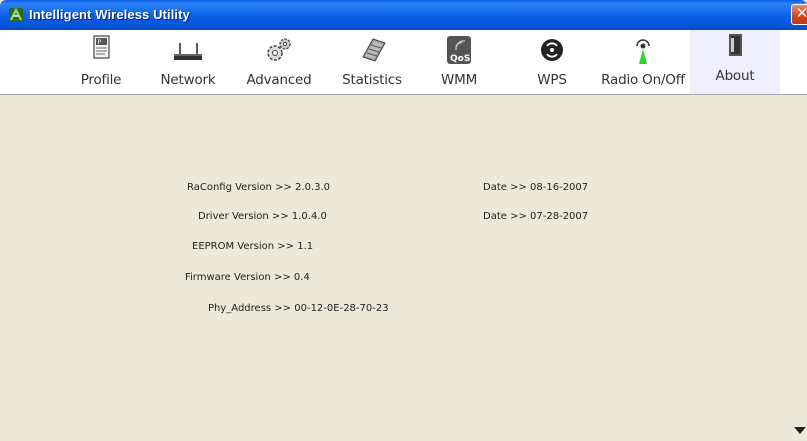  Describe the element at coordinates (403, 15) in the screenshot. I see `title-bar: Intelligent Wireless Utility ✕` at that location.